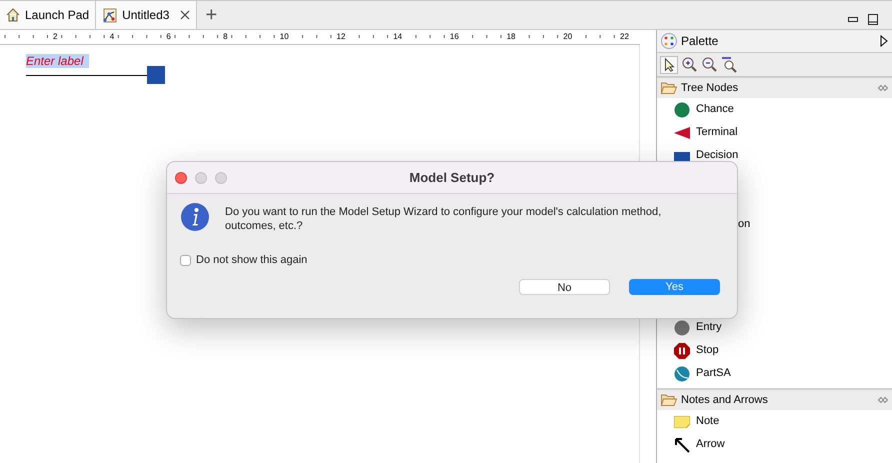 The image size is (892, 463). What do you see at coordinates (774, 350) in the screenshot?
I see `palette-item: Stop` at bounding box center [774, 350].